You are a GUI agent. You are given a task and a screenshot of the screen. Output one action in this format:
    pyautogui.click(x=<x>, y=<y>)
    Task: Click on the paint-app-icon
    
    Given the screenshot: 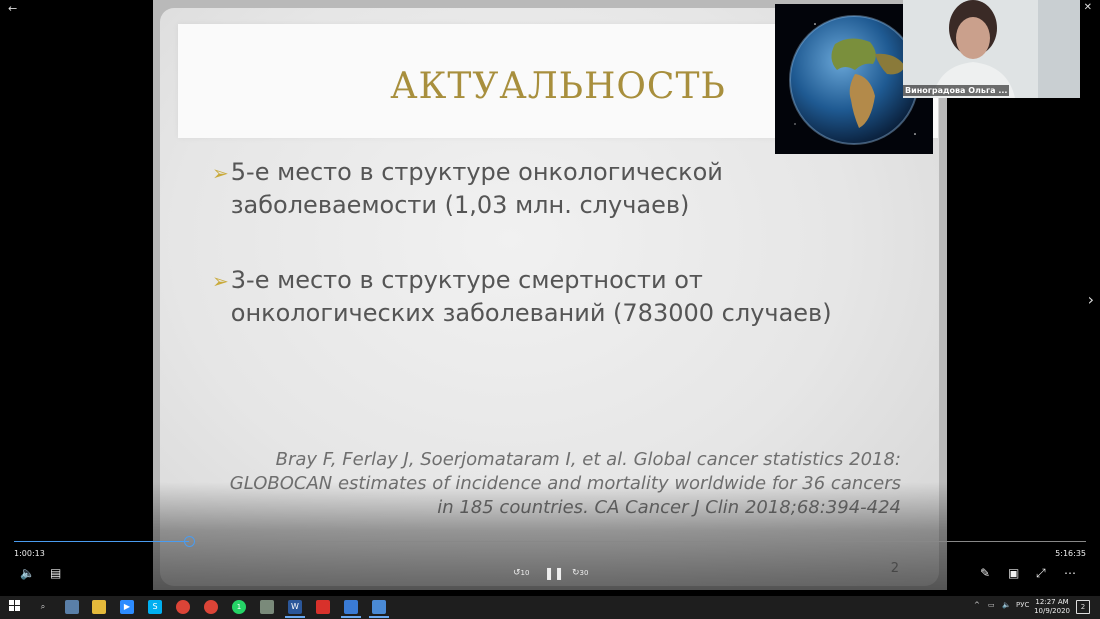 What is the action you would take?
    pyautogui.click(x=72, y=607)
    